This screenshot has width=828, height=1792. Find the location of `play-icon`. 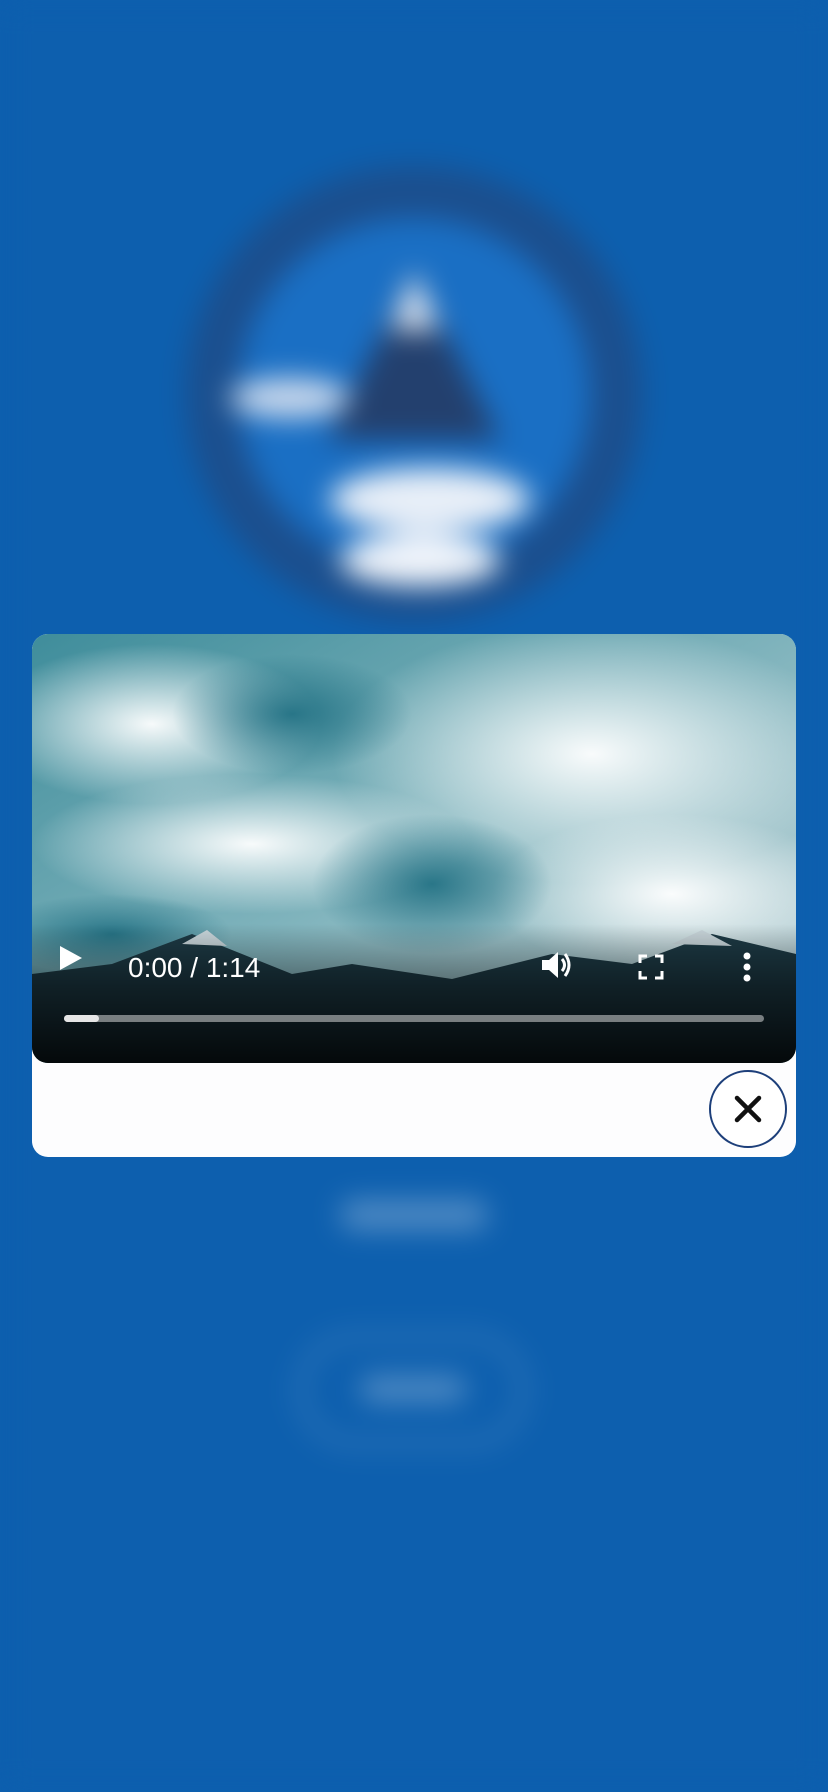

play-icon is located at coordinates (71, 958).